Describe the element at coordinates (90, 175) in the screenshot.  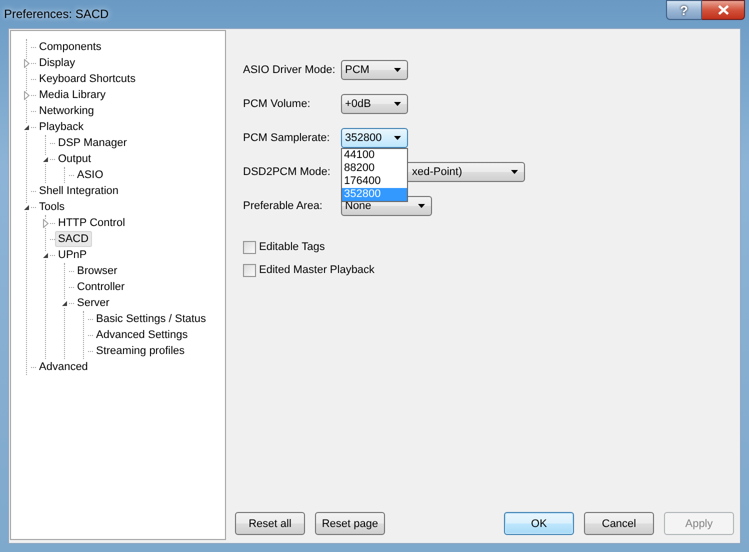
I see `tree-item: ASIO` at that location.